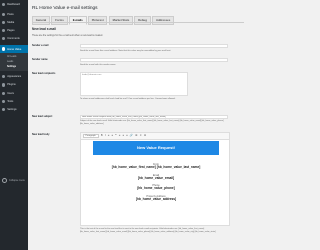 This screenshot has width=320, height=250. Describe the element at coordinates (120, 135) in the screenshot. I see `align-left-button: ≡` at that location.